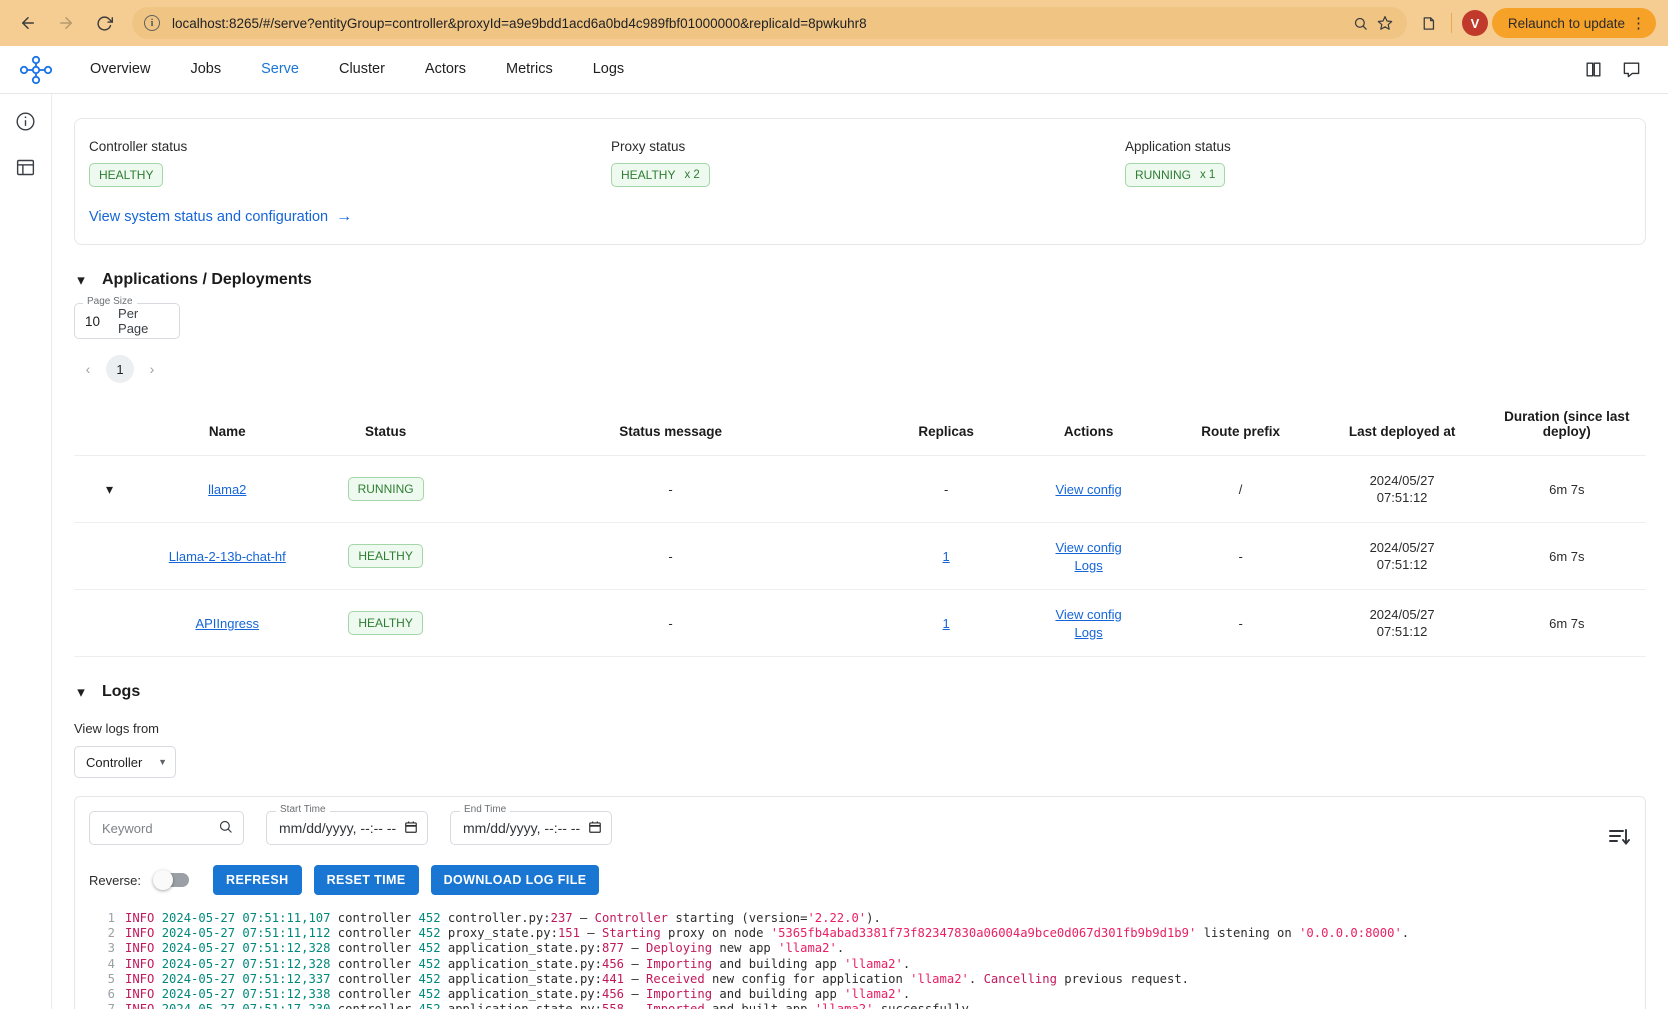 The image size is (1668, 1009). What do you see at coordinates (1638, 23) in the screenshot?
I see `kebab-menu-icon: ⋮` at bounding box center [1638, 23].